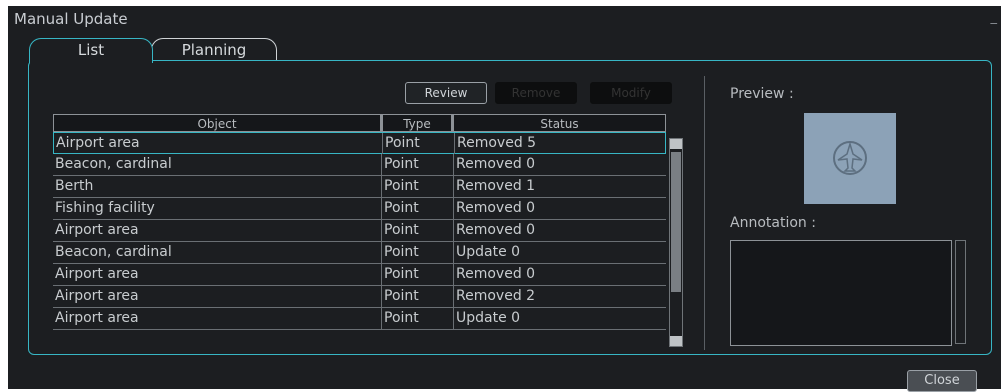  Describe the element at coordinates (359, 165) in the screenshot. I see `table-row: Beacon, cardinal Point Removed 0` at that location.